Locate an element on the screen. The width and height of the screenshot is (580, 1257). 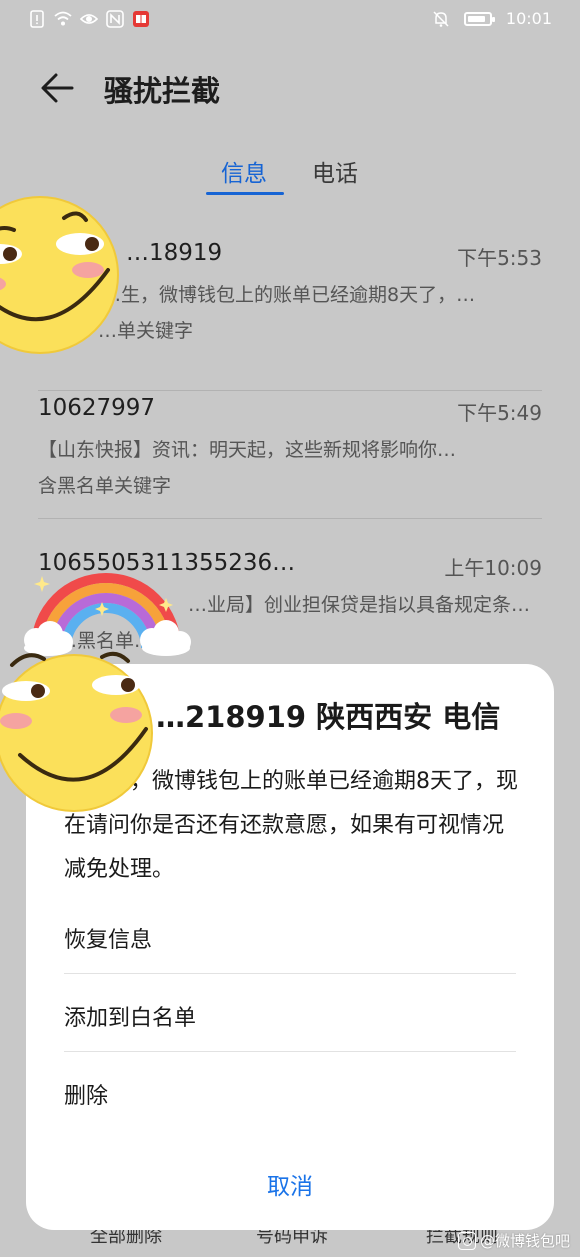
status-time: 10:01 is located at coordinates (528, 18).